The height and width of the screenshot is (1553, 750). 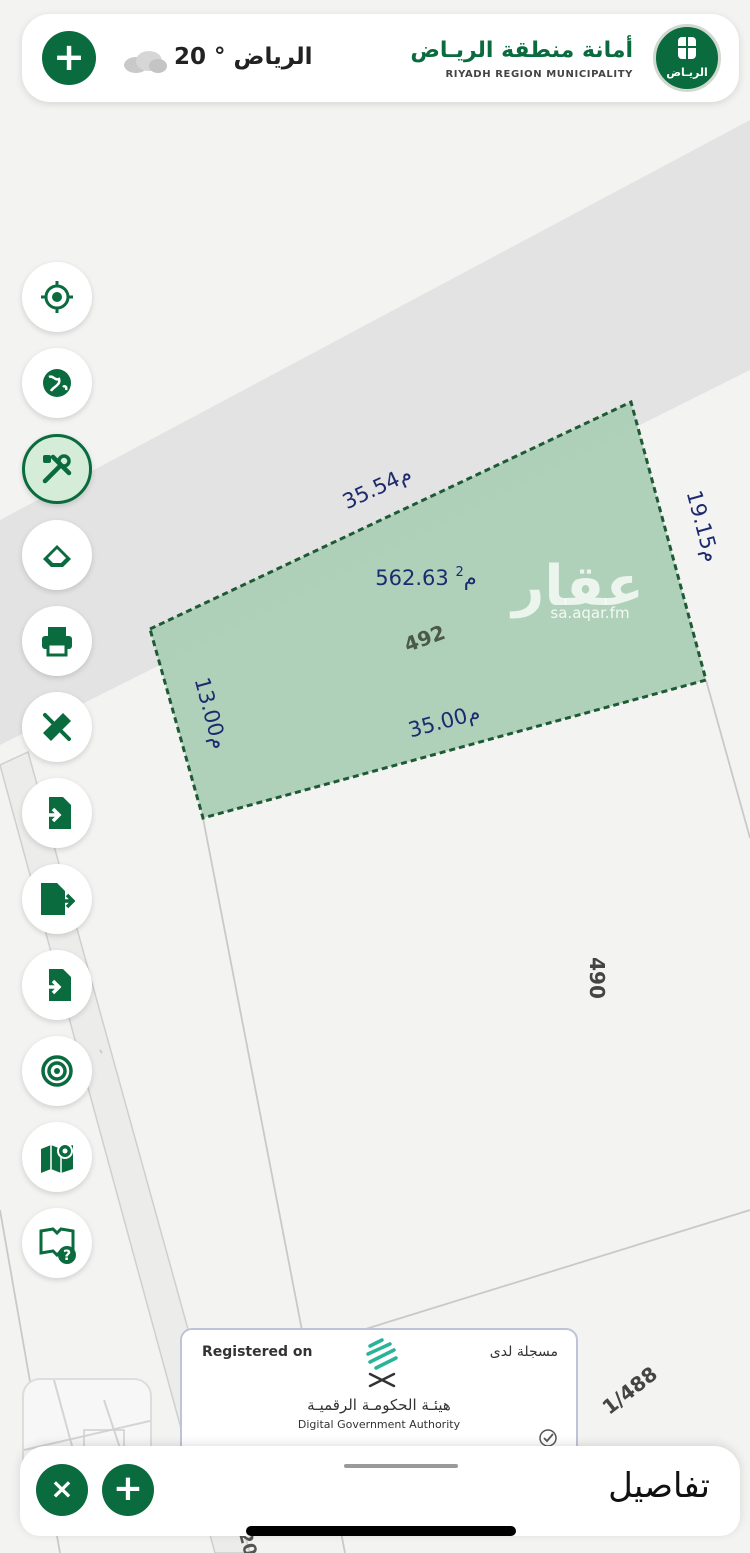 I want to click on verified-check-icon, so click(x=548, y=1438).